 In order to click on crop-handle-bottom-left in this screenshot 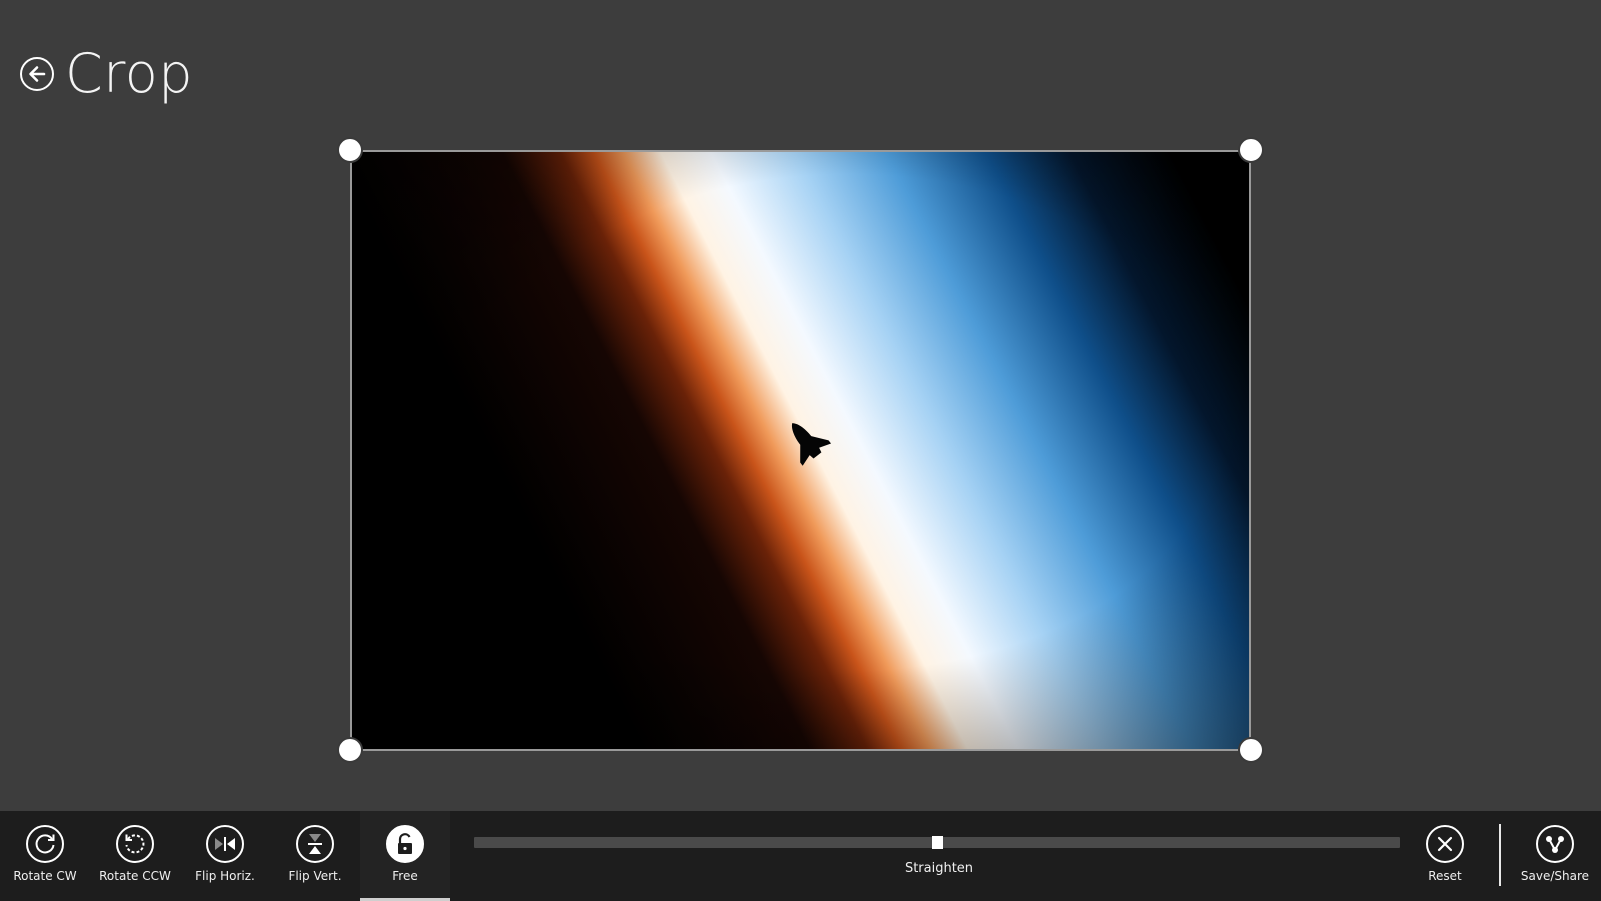, I will do `click(350, 750)`.